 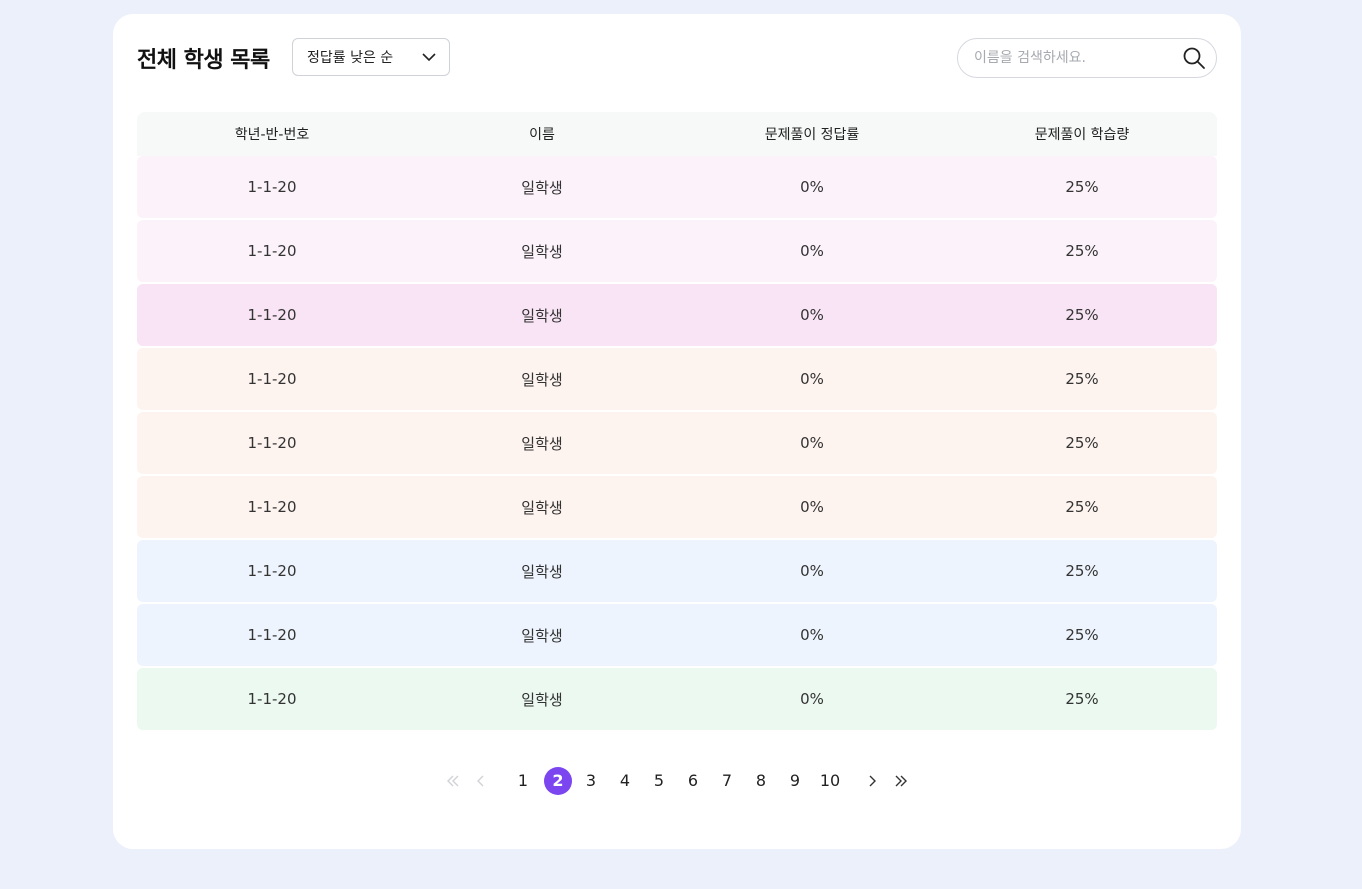 What do you see at coordinates (901, 781) in the screenshot?
I see `double-chevron-right-icon` at bounding box center [901, 781].